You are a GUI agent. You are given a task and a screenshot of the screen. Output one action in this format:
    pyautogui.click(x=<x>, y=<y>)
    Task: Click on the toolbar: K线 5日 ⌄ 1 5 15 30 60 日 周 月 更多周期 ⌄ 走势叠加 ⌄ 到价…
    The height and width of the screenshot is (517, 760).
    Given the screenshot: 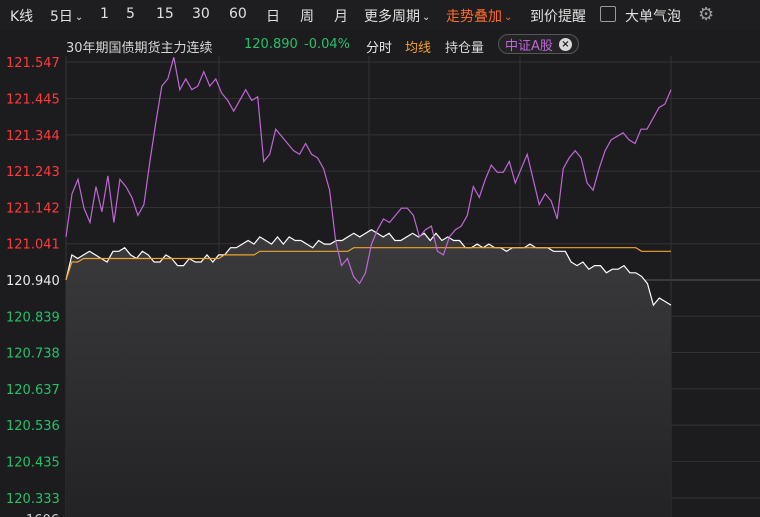 What is the action you would take?
    pyautogui.click(x=380, y=15)
    